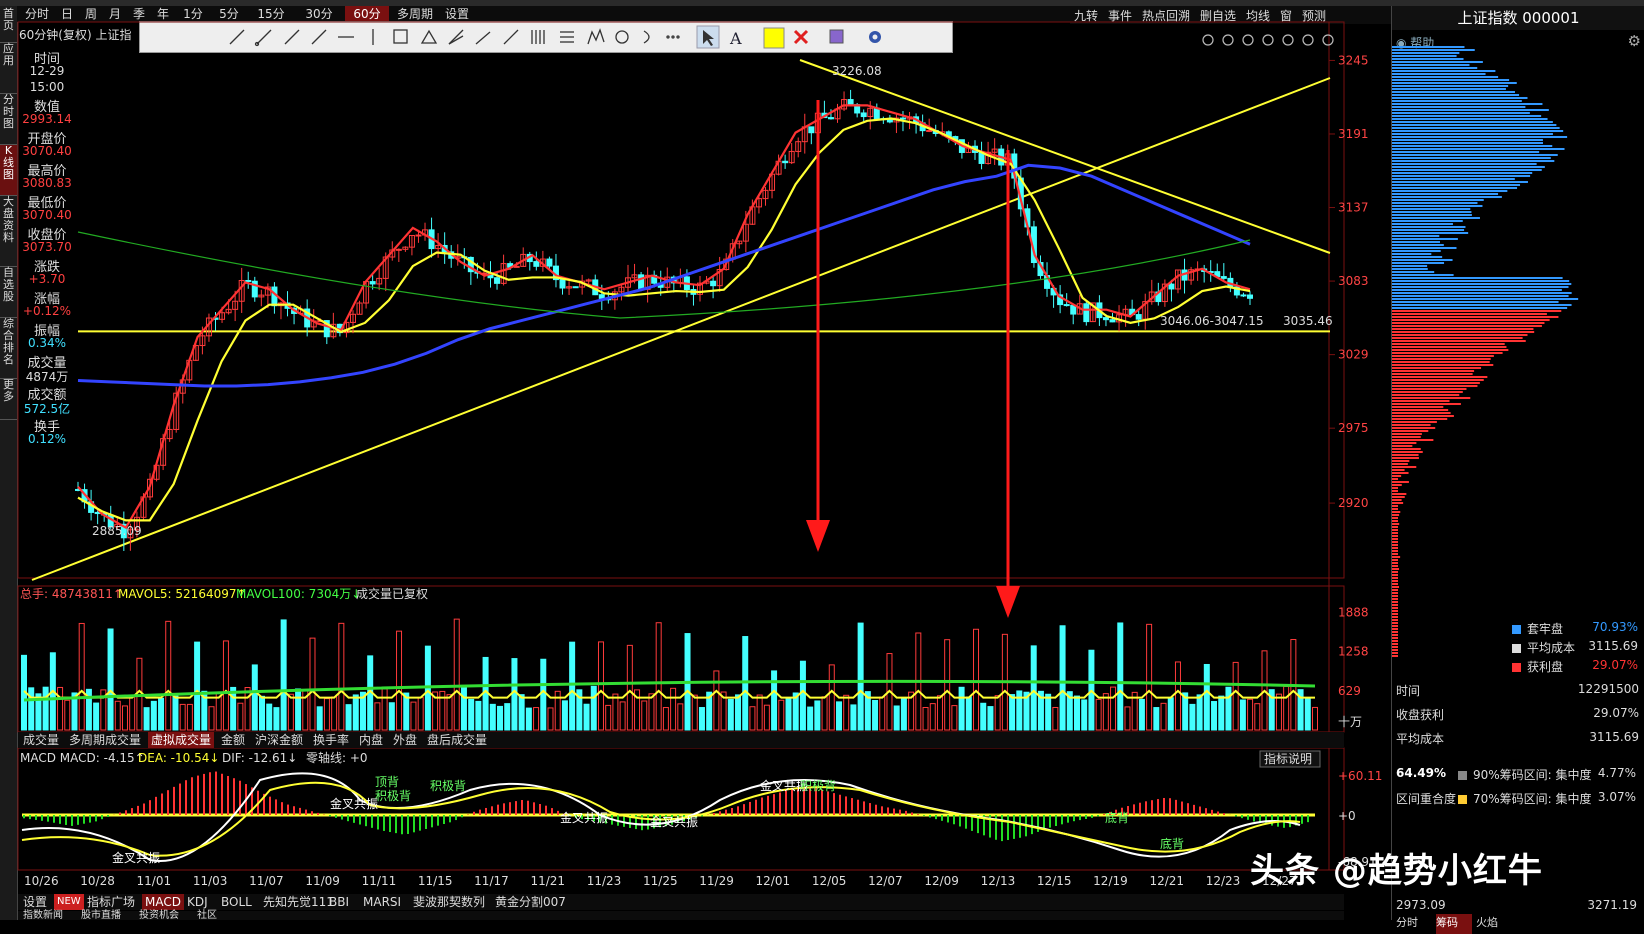  I want to click on volume-tab-3: 金额, so click(233, 740).